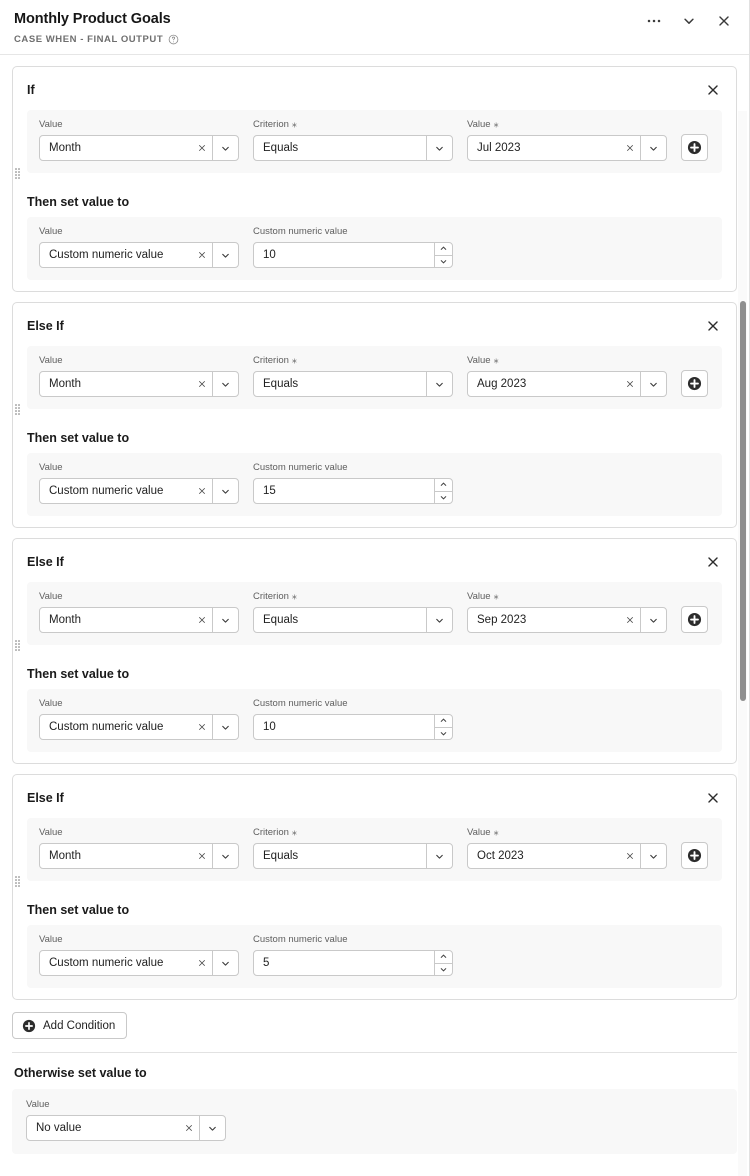  What do you see at coordinates (353, 491) in the screenshot?
I see `then-numeric-stepper: 15` at bounding box center [353, 491].